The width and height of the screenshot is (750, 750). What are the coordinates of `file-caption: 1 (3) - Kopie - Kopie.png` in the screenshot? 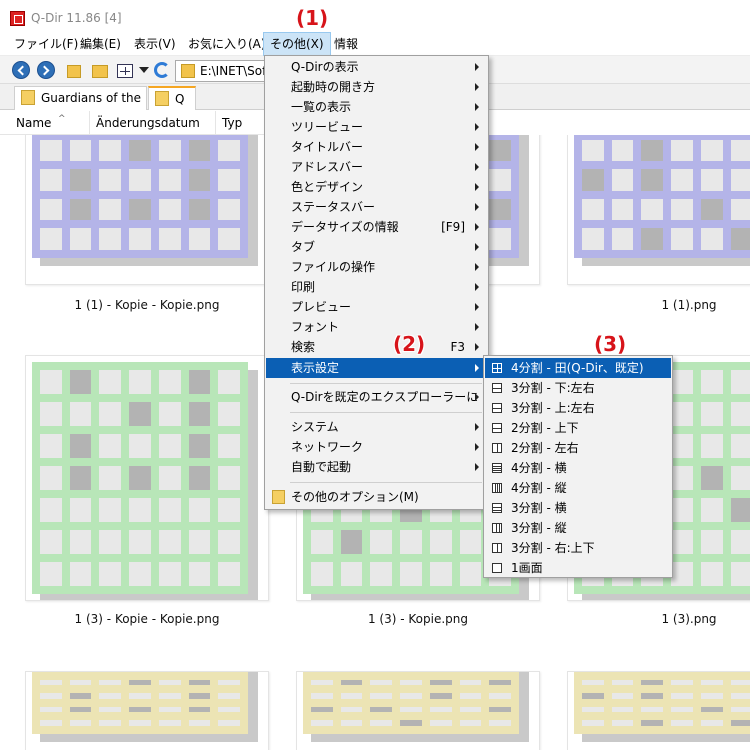 It's located at (147, 619).